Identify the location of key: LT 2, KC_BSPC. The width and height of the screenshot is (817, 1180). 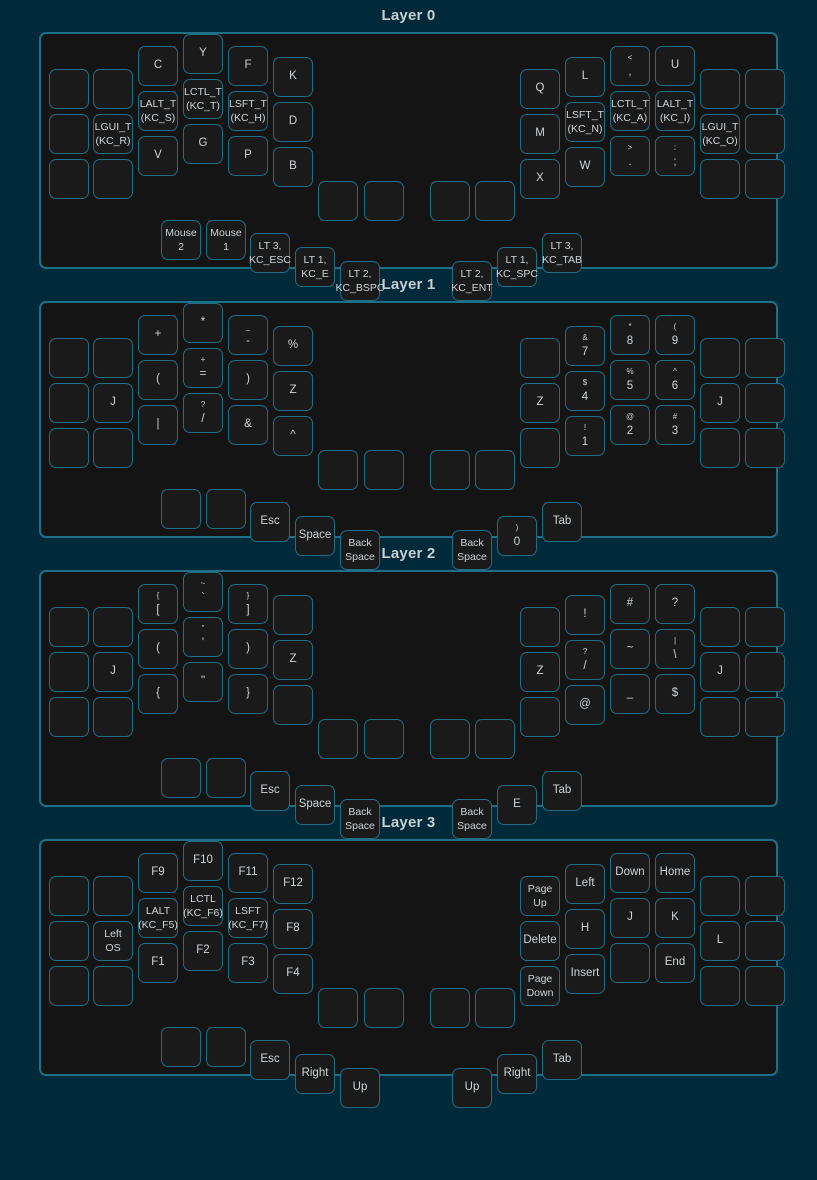
(360, 281).